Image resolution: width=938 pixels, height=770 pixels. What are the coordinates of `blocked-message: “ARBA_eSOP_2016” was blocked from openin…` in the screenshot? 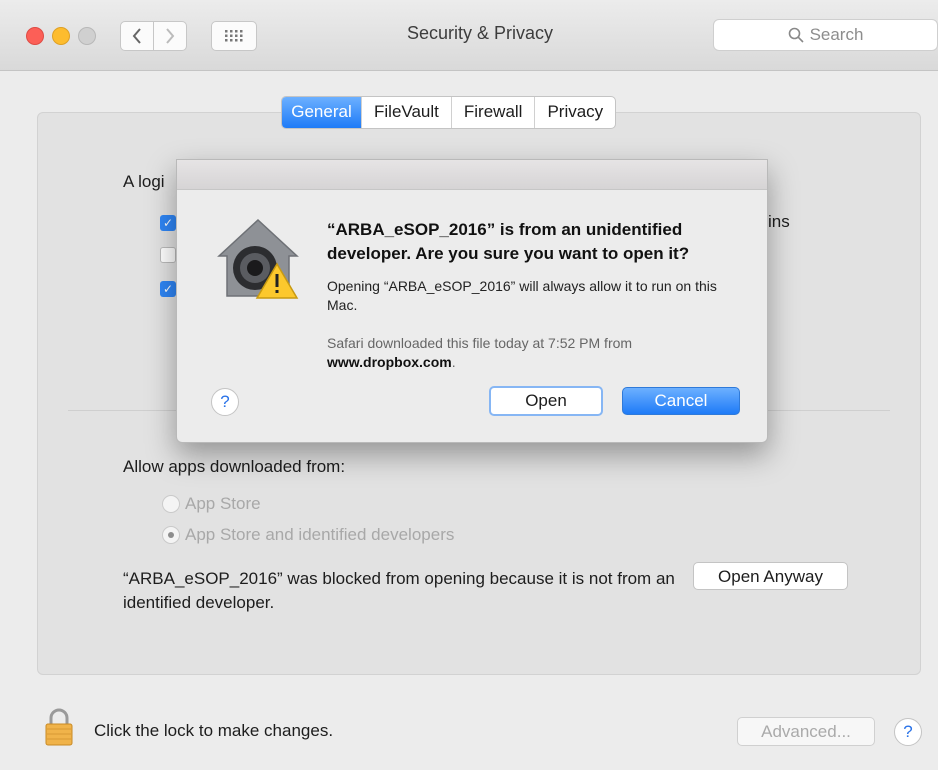 It's located at (399, 590).